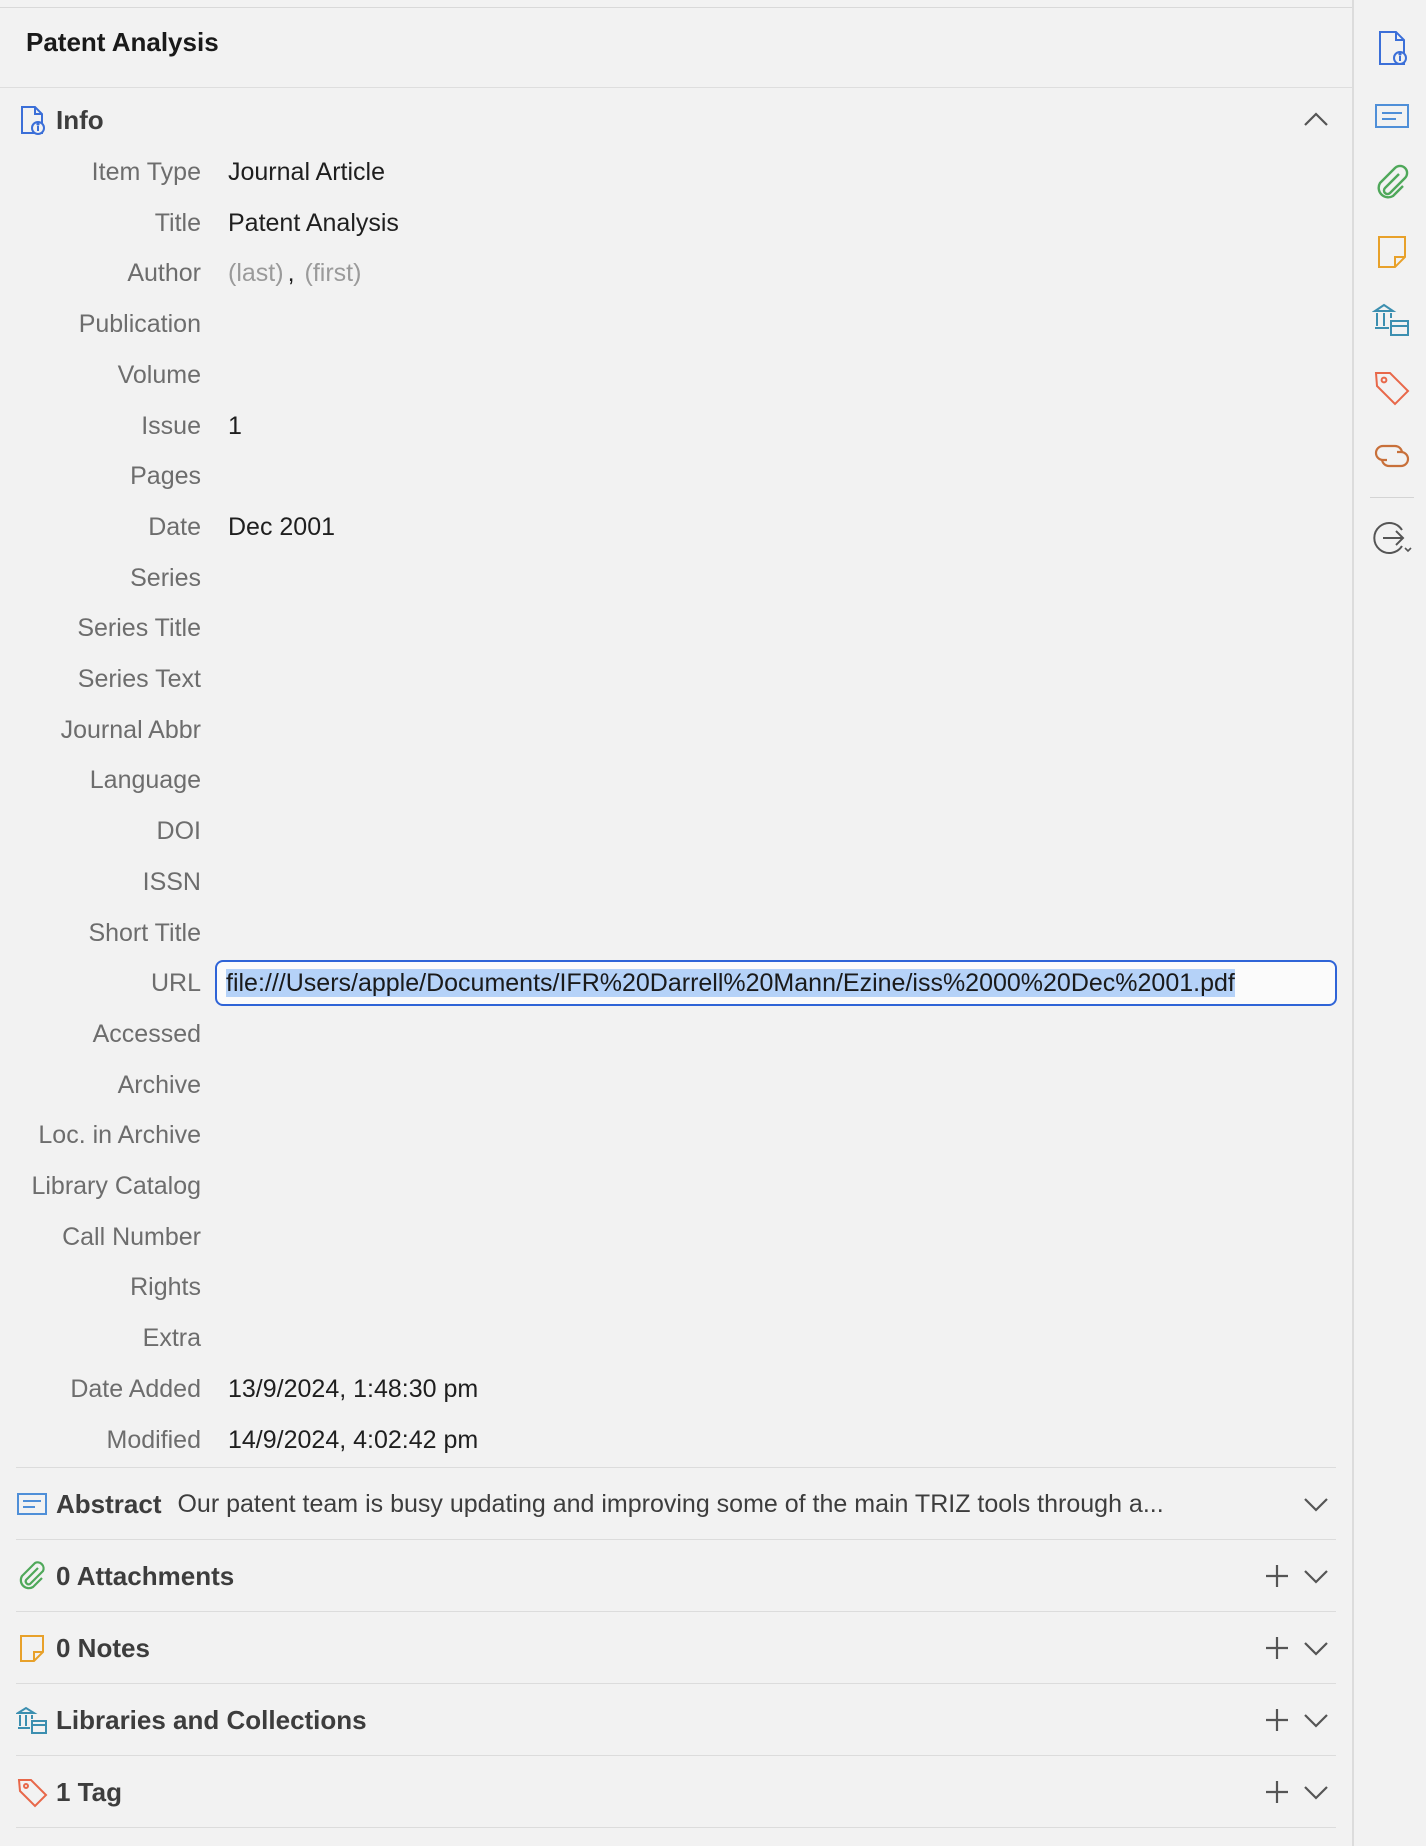 This screenshot has width=1426, height=1846. I want to click on author-first-name-field: (first), so click(333, 273).